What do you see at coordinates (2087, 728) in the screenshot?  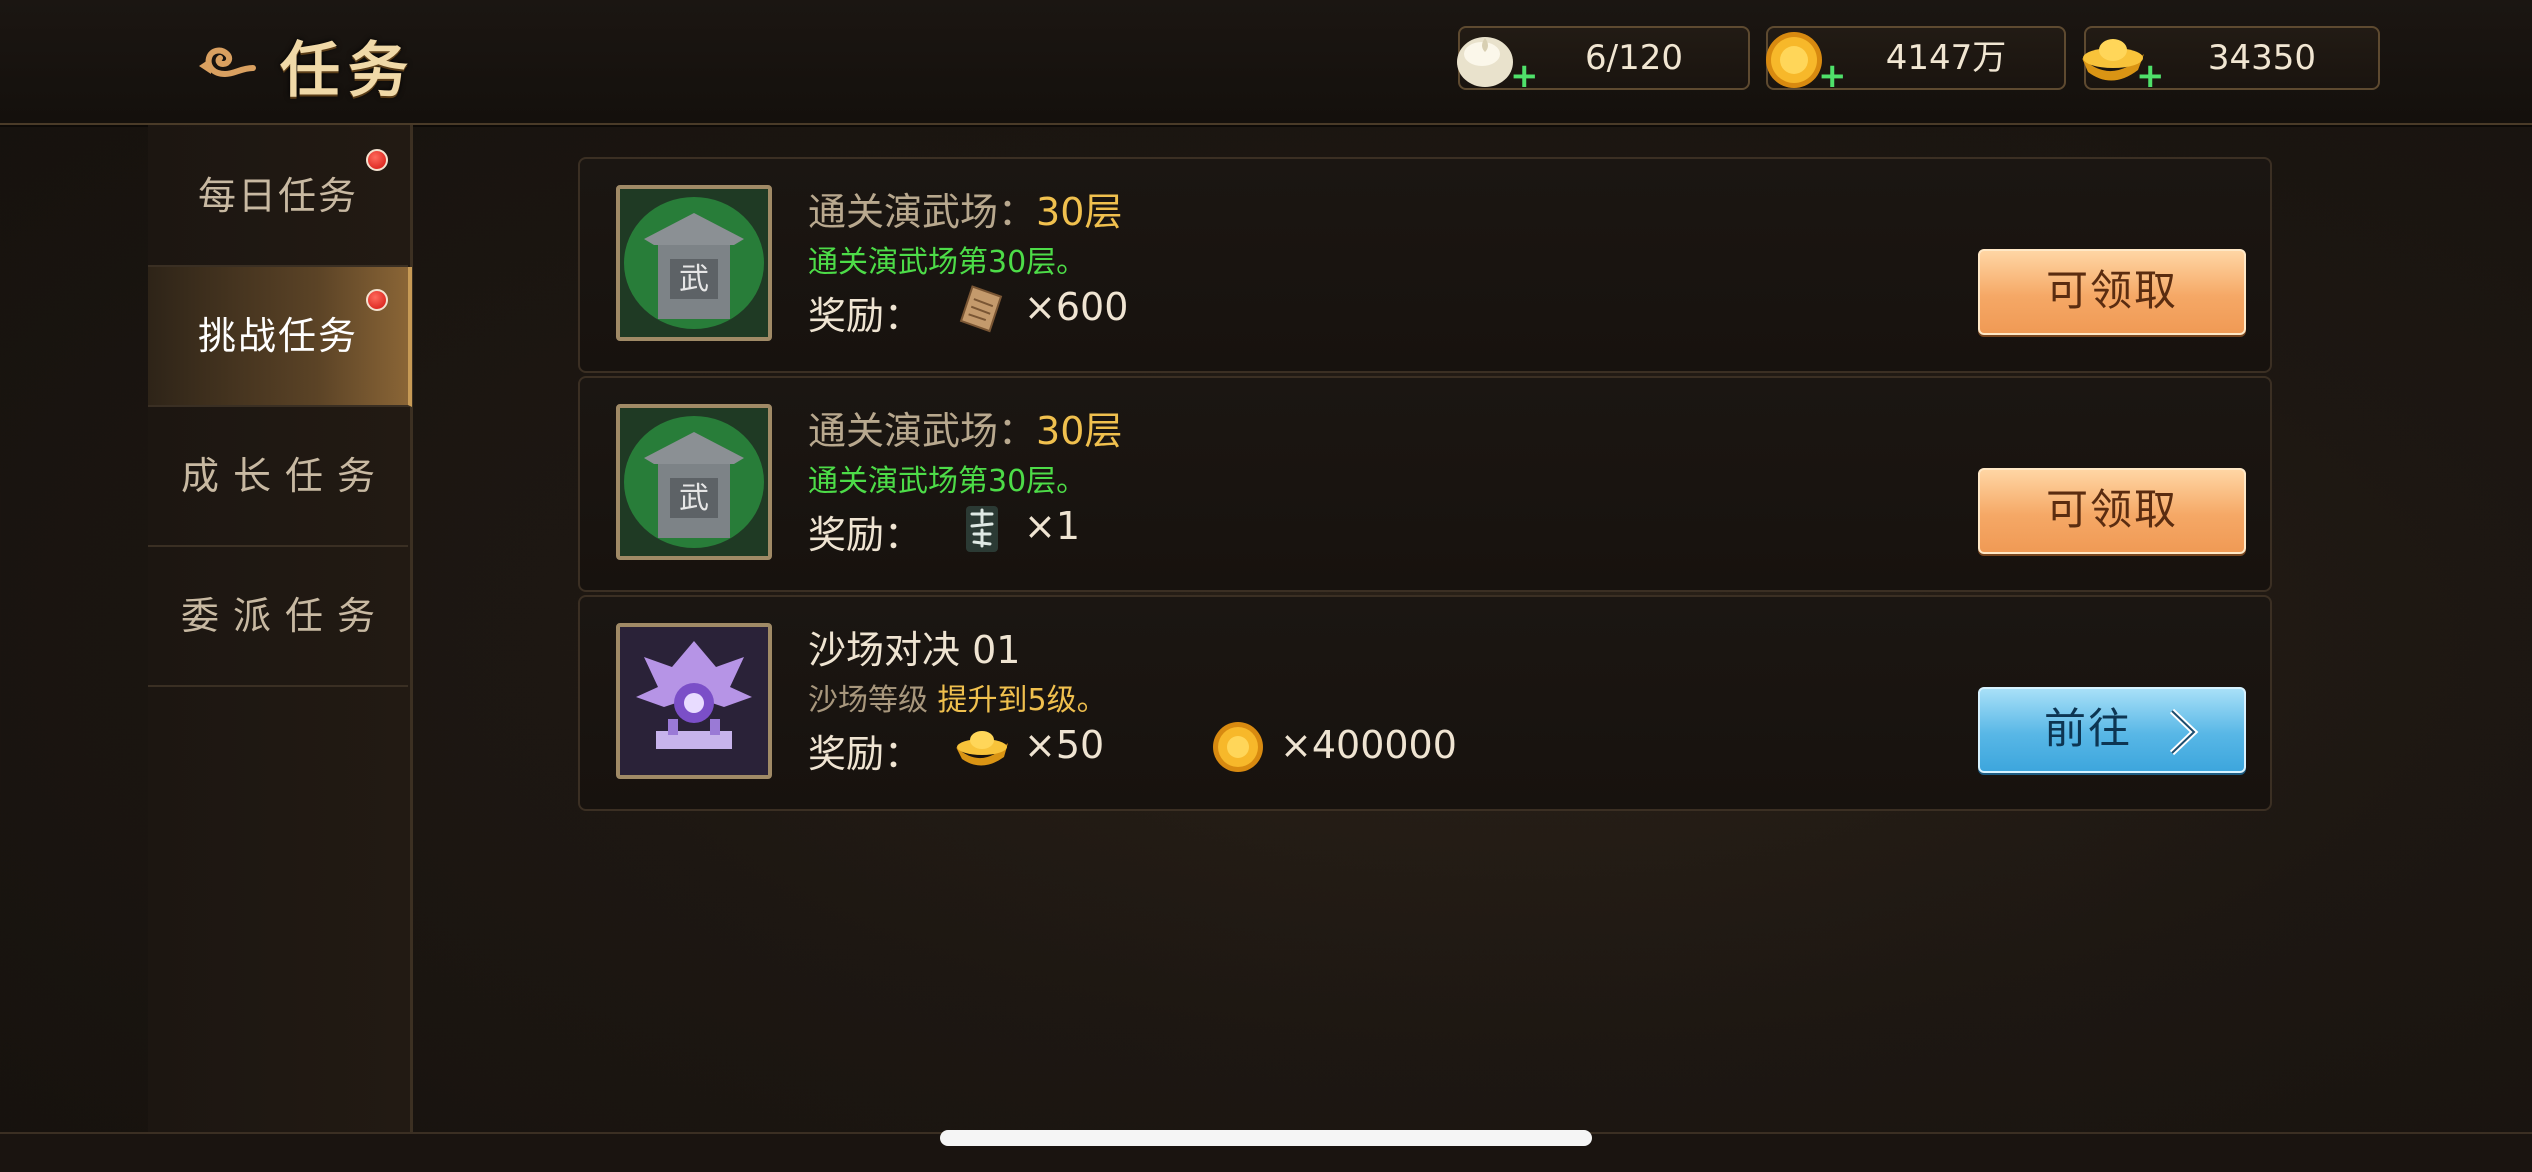 I see `go-button-label: 前往` at bounding box center [2087, 728].